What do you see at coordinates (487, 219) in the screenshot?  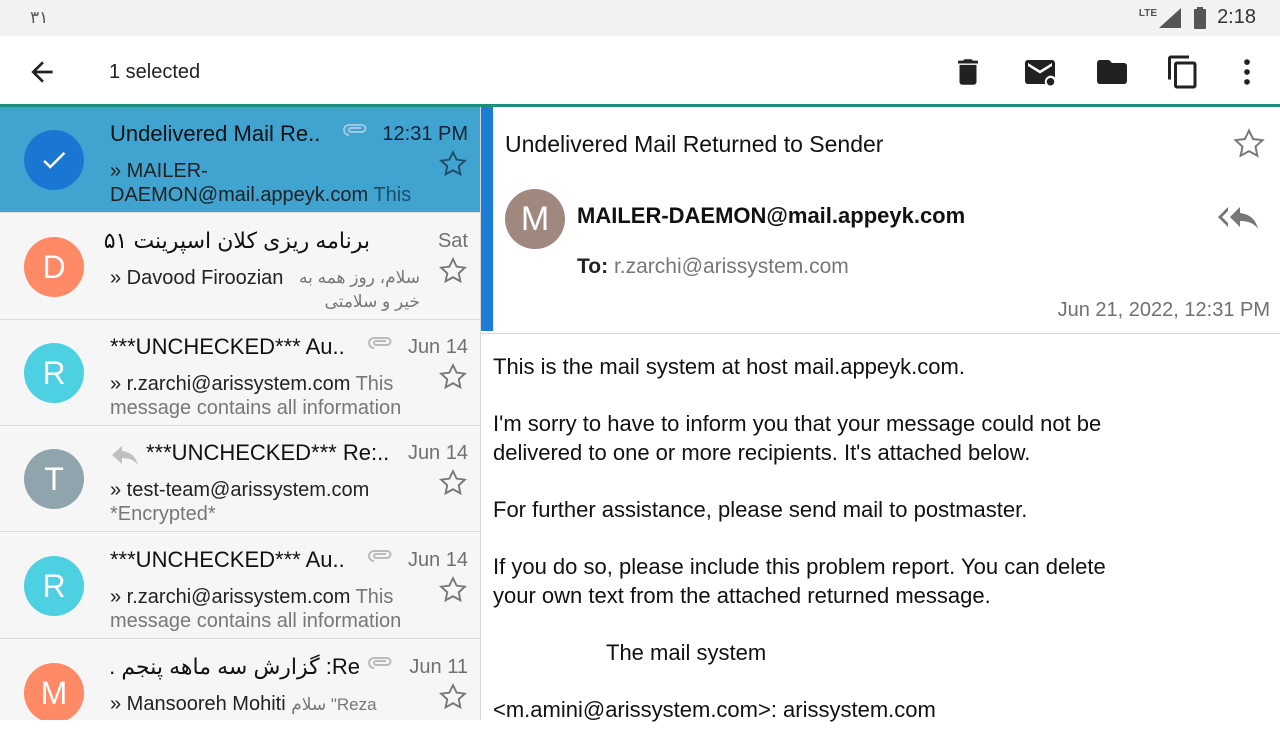 I see `reader-accent-bar` at bounding box center [487, 219].